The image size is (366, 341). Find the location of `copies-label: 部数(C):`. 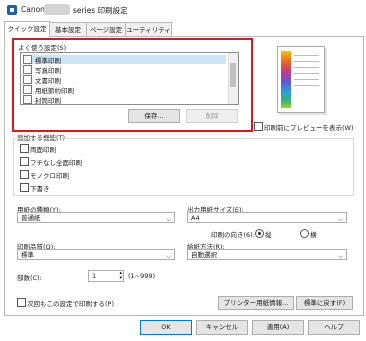

copies-label: 部数(C): is located at coordinates (29, 278).